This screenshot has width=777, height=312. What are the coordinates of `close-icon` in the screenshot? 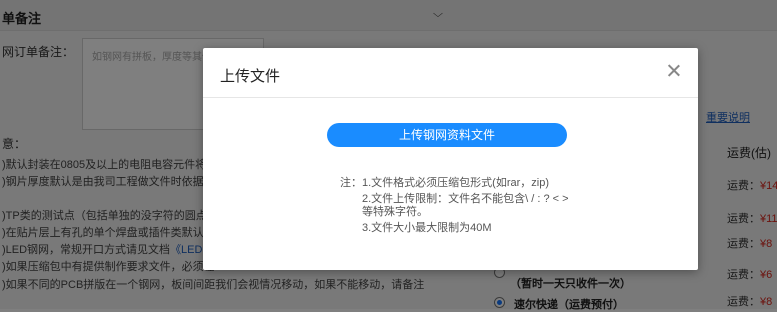 It's located at (674, 71).